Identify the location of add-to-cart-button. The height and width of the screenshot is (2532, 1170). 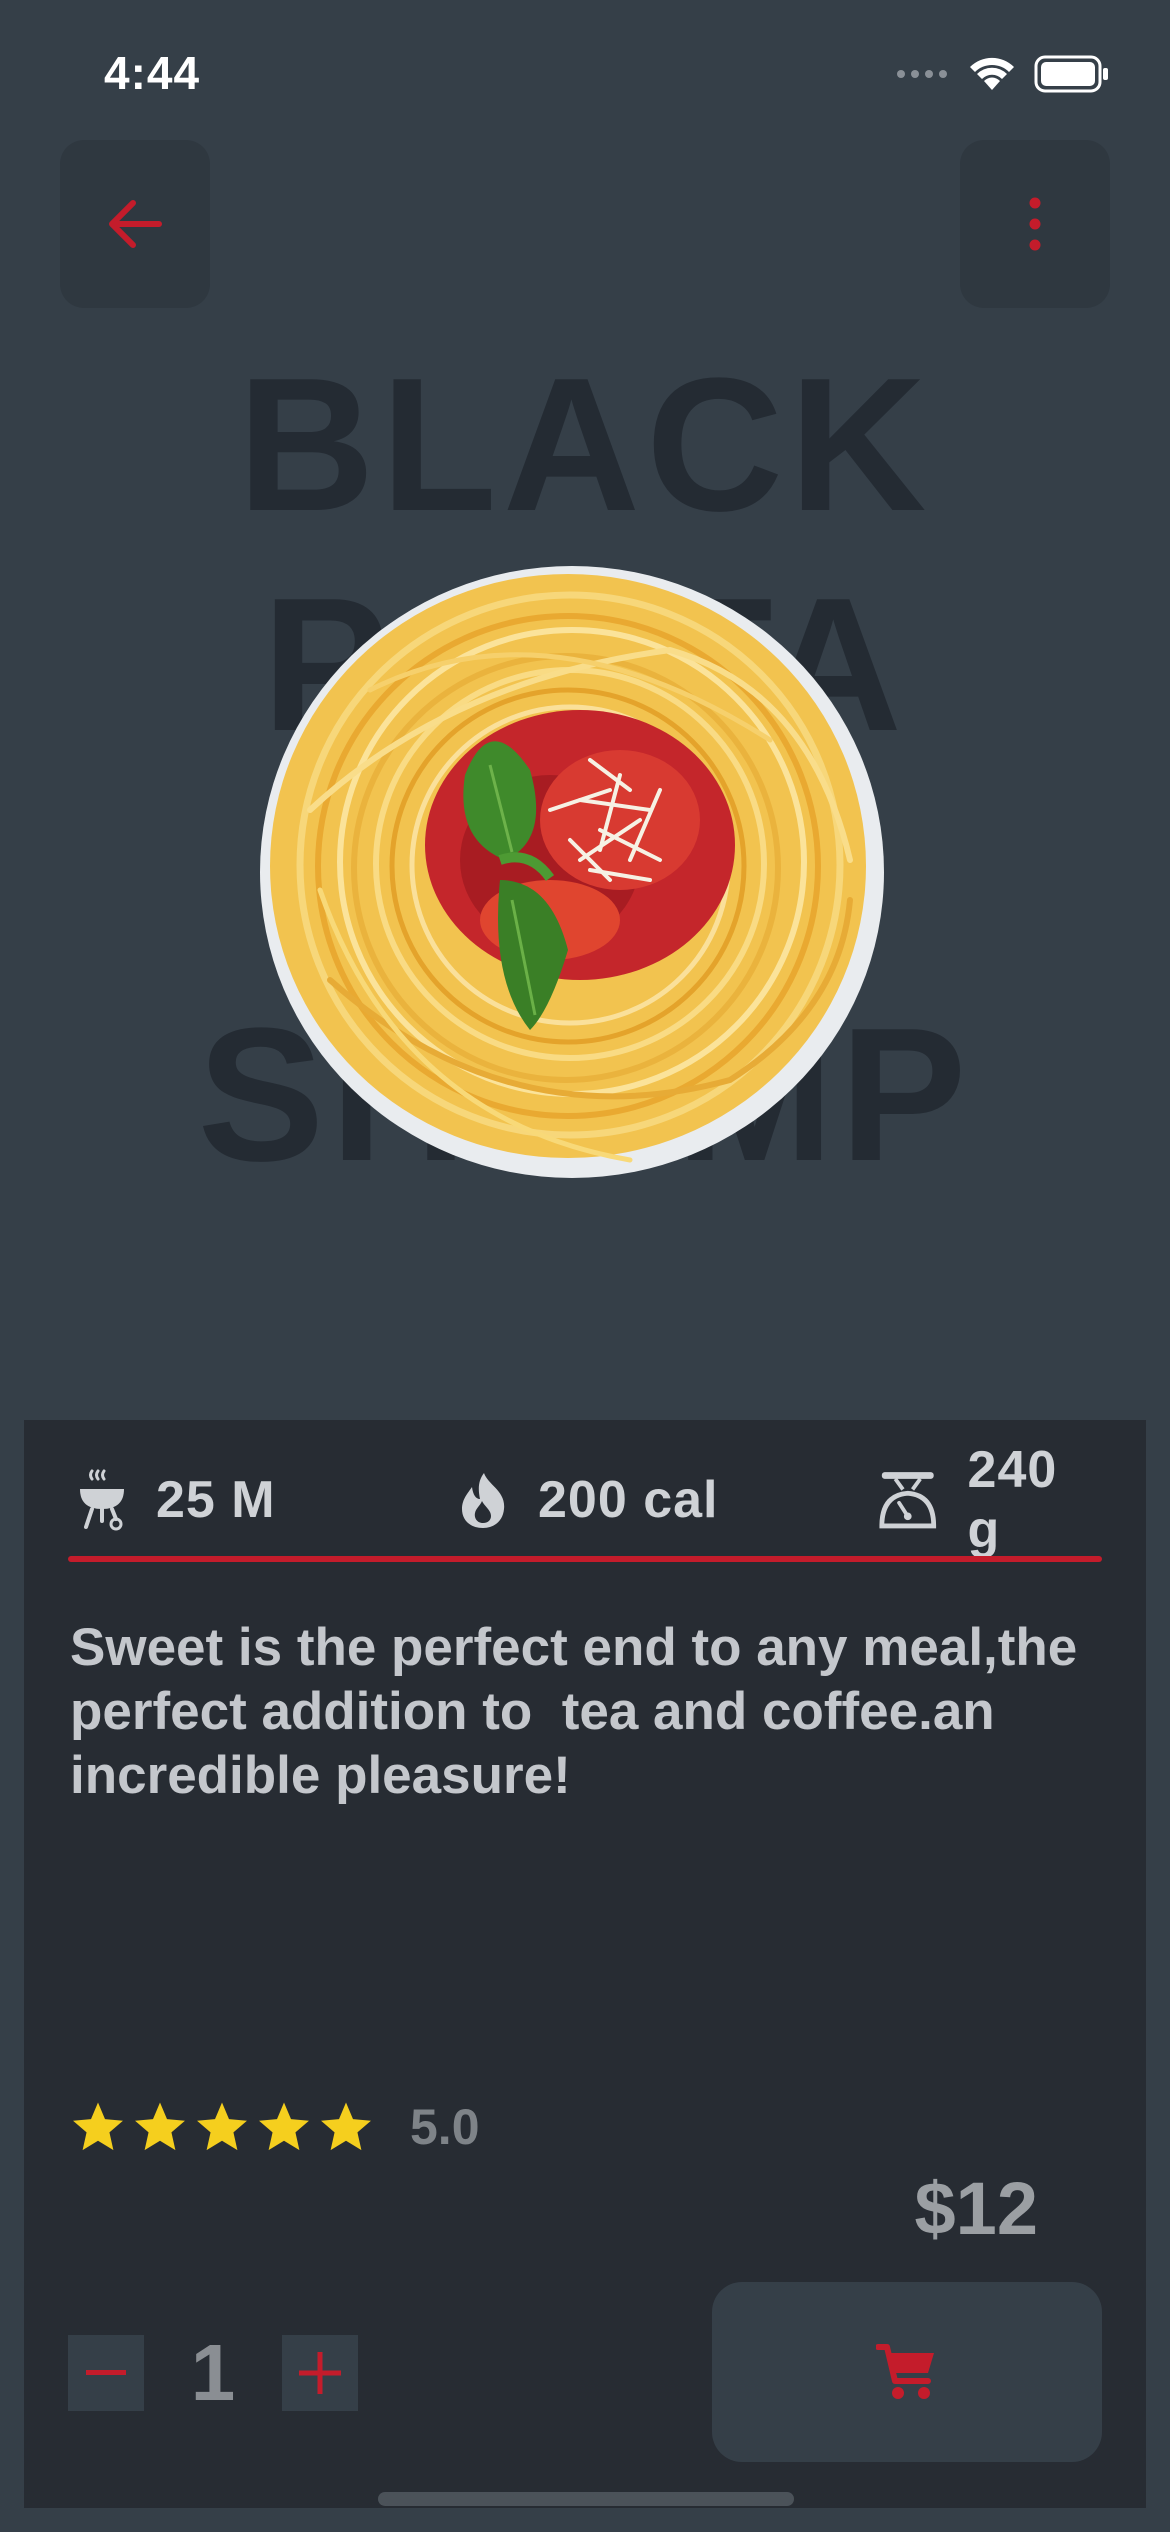
(907, 2372).